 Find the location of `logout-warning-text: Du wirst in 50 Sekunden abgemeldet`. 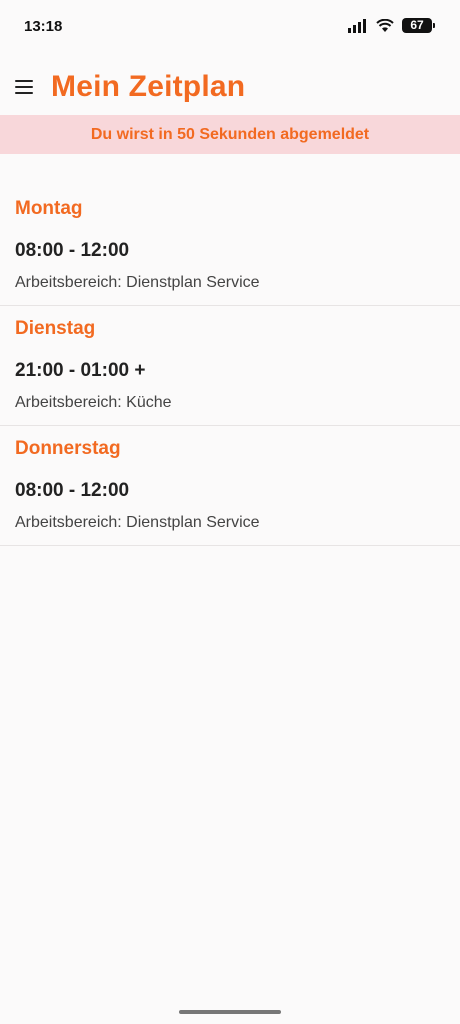

logout-warning-text: Du wirst in 50 Sekunden abgemeldet is located at coordinates (230, 134).